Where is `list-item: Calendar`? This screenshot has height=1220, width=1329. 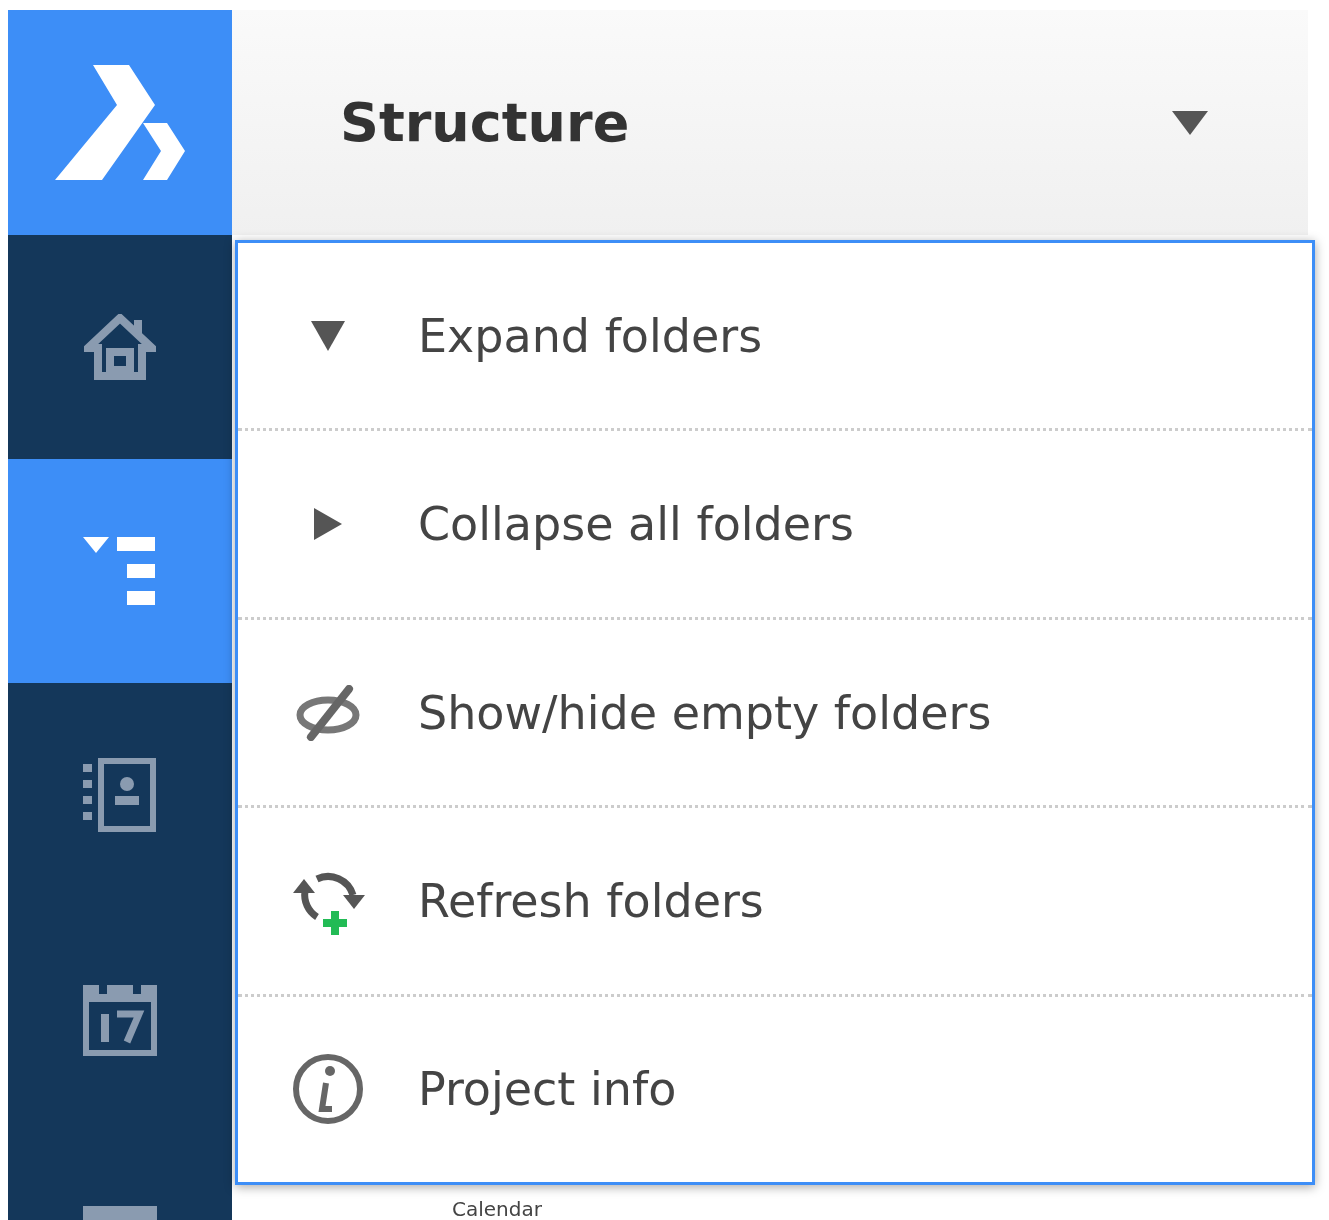 list-item: Calendar is located at coordinates (820, 1209).